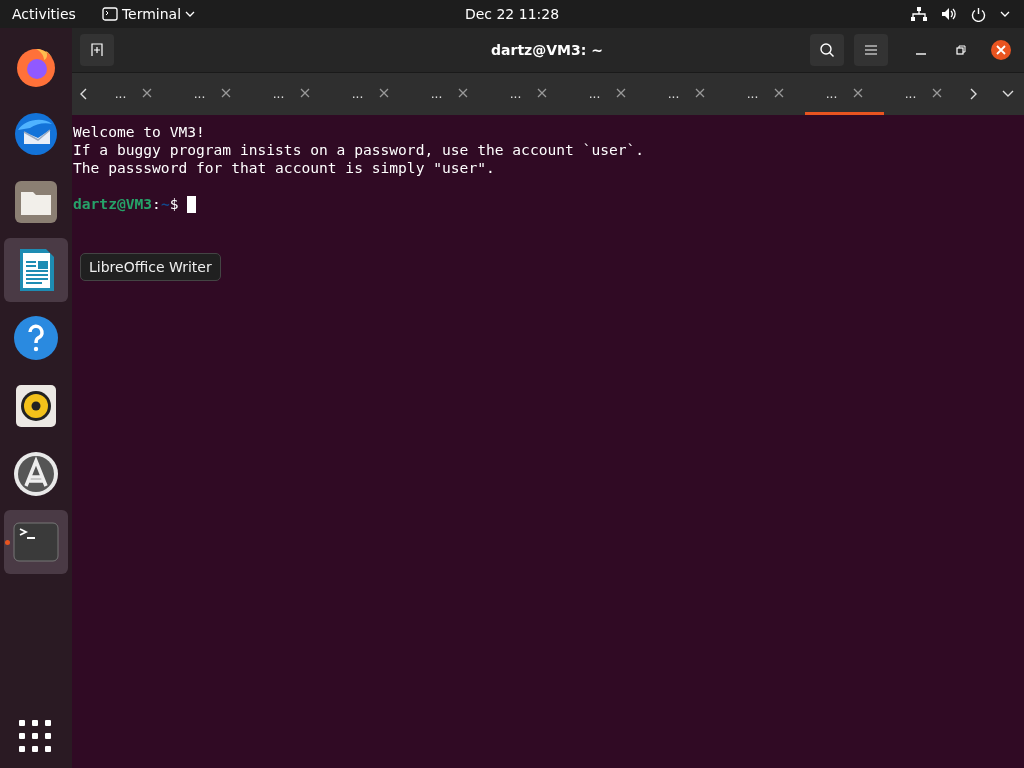 This screenshot has width=1024, height=768. I want to click on menu-icon, so click(871, 50).